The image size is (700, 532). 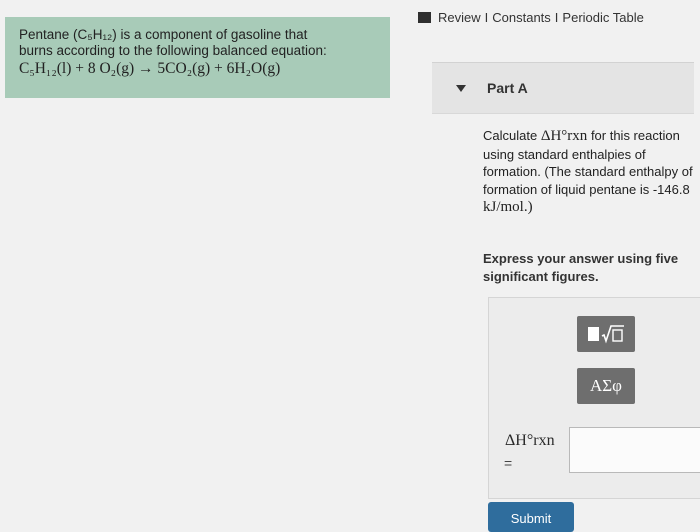 What do you see at coordinates (150, 68) in the screenshot?
I see `balanced-equation: C₅H₁₂(l) + 8 O₂(g) → 5CO₂(g) + 6H₂O(g)` at bounding box center [150, 68].